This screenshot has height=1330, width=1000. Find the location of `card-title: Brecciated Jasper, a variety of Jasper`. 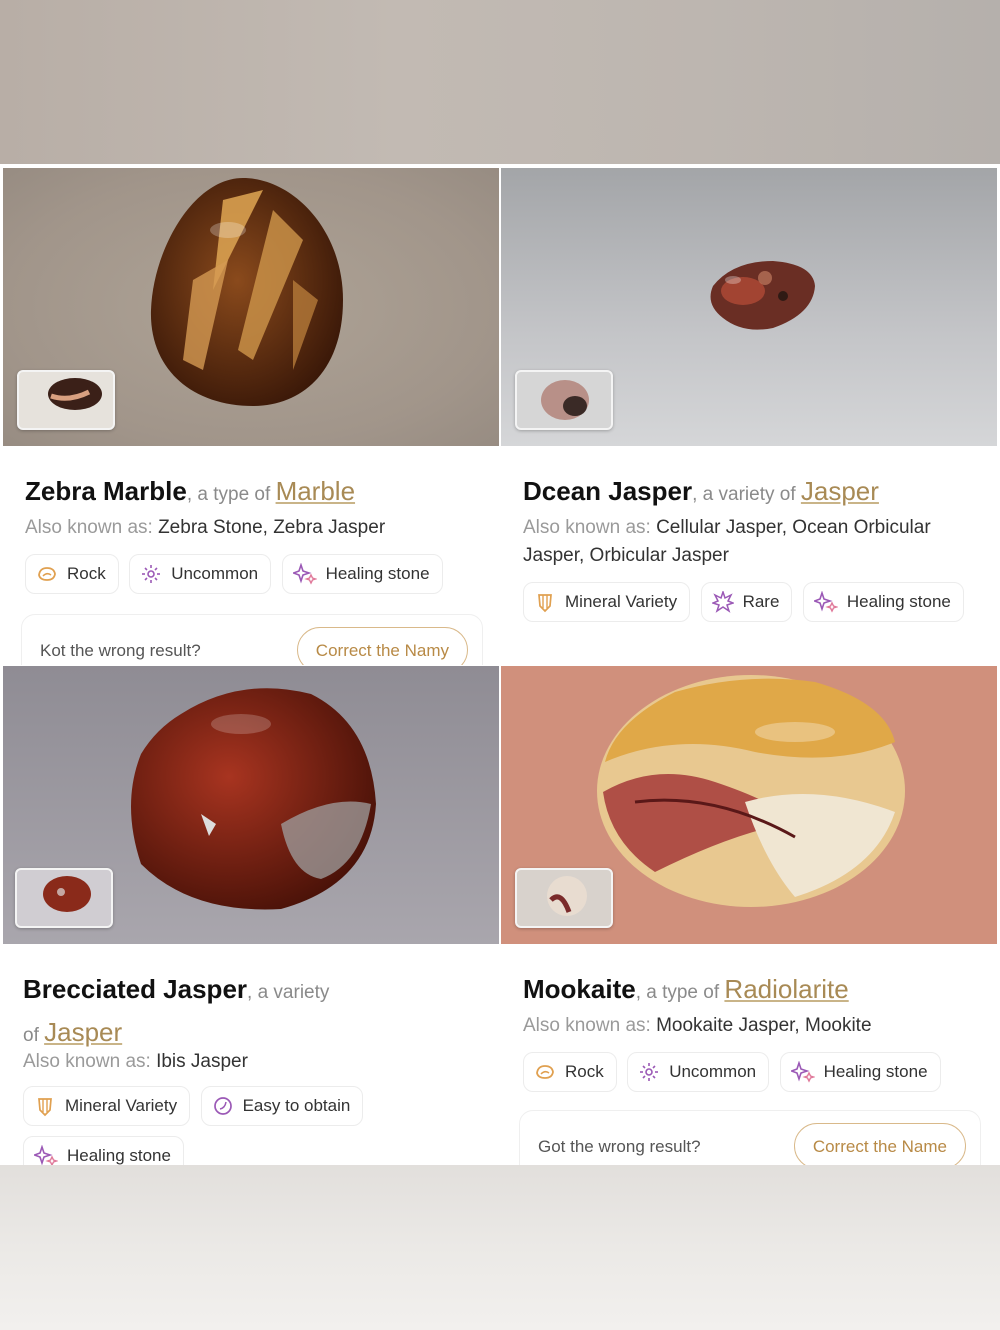

card-title: Brecciated Jasper, a variety of Jasper is located at coordinates (186, 1013).